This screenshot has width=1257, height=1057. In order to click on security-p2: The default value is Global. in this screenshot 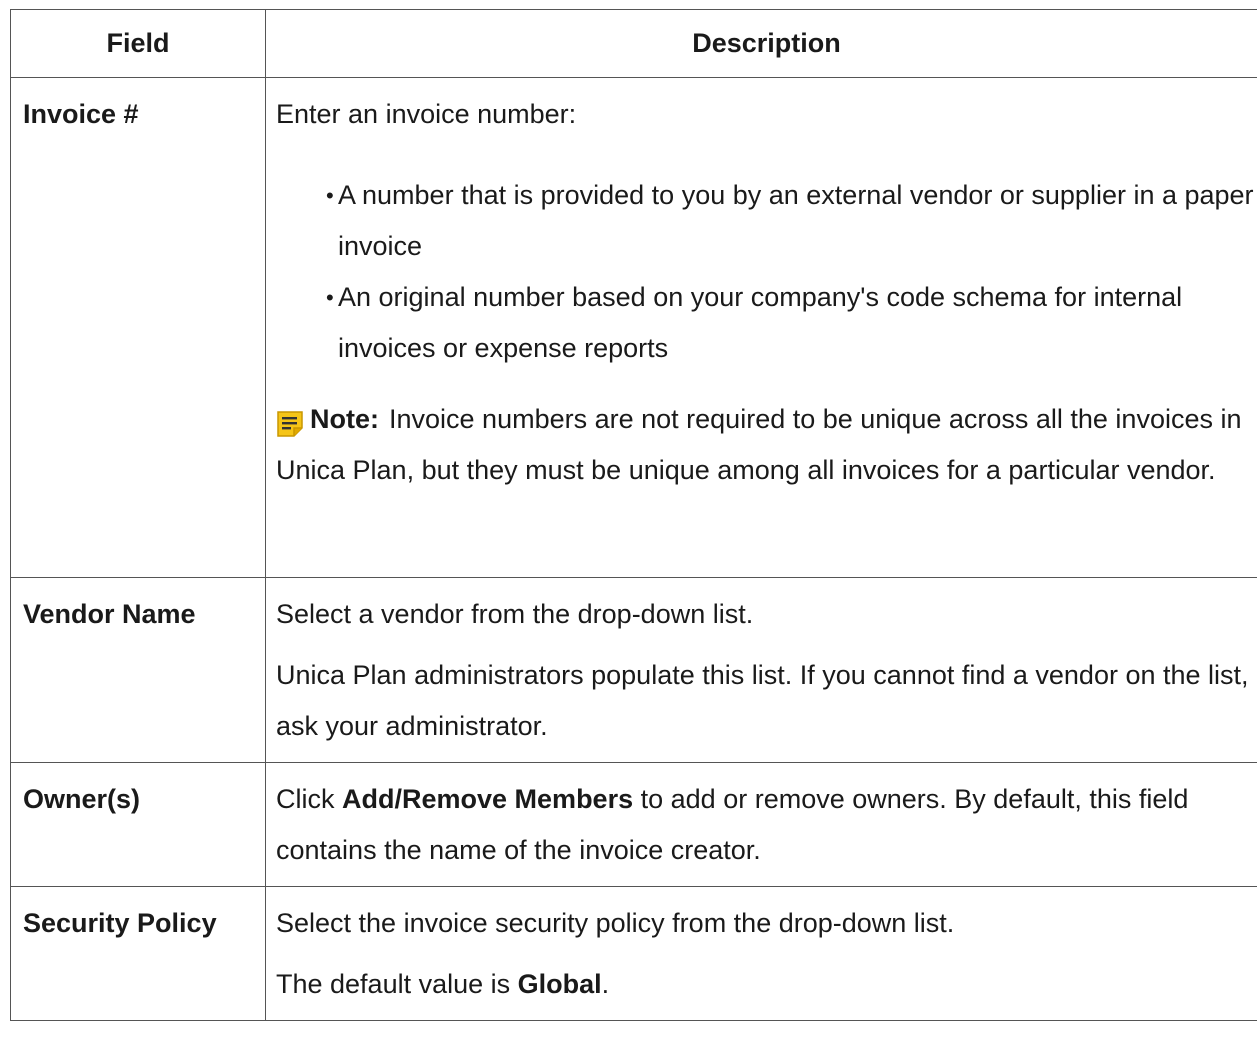, I will do `click(765, 984)`.